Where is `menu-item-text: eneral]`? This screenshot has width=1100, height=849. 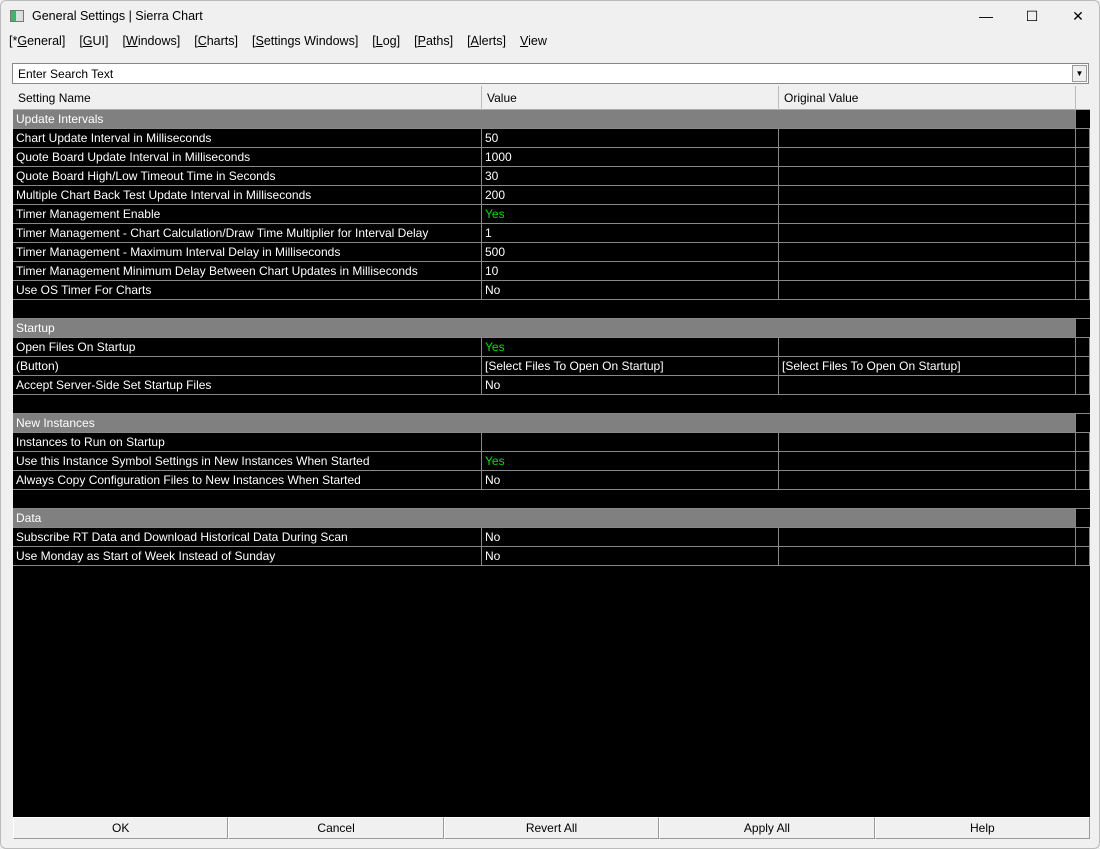
menu-item-text: eneral] is located at coordinates (46, 41).